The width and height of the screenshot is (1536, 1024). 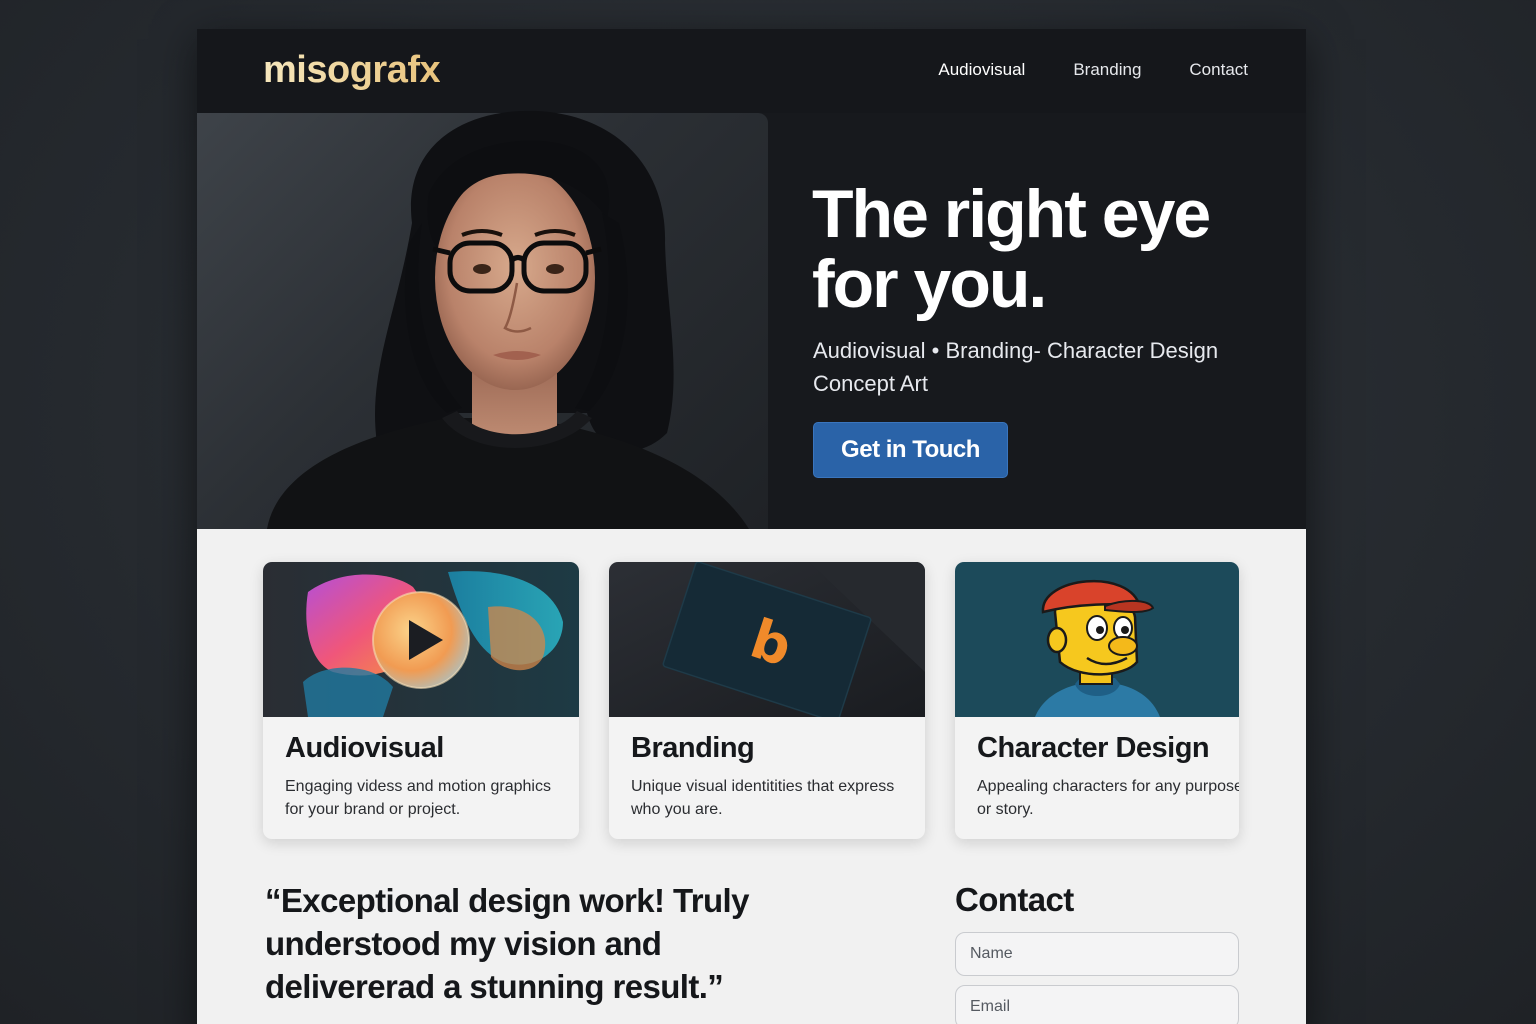 I want to click on character-thumbnail, so click(x=1097, y=639).